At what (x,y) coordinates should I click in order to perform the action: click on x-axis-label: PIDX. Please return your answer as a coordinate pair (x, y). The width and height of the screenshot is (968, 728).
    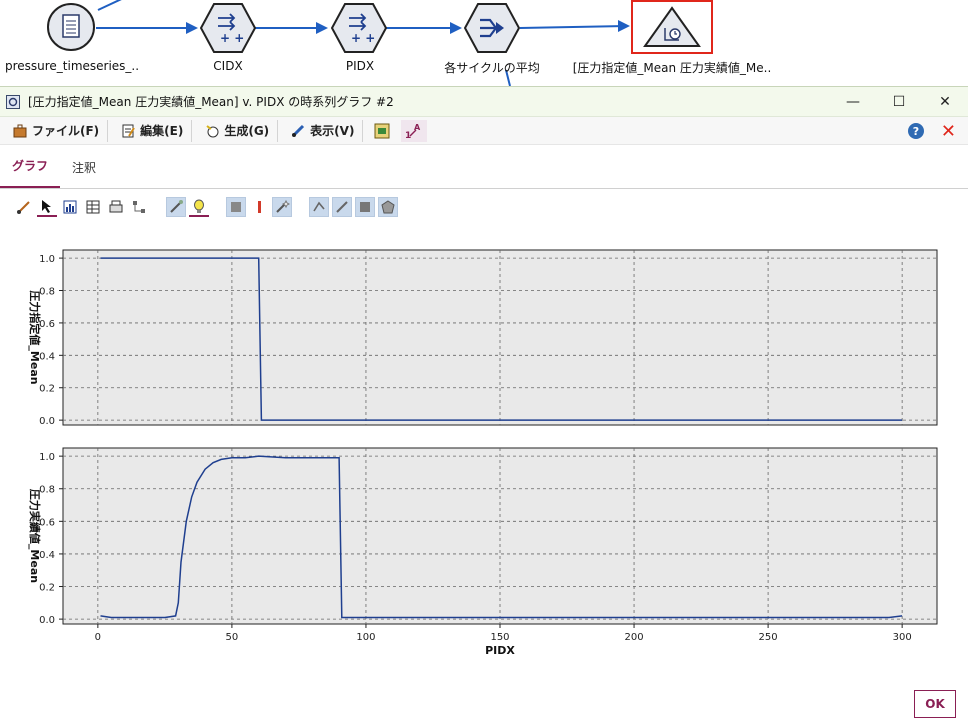
    Looking at the image, I should click on (500, 650).